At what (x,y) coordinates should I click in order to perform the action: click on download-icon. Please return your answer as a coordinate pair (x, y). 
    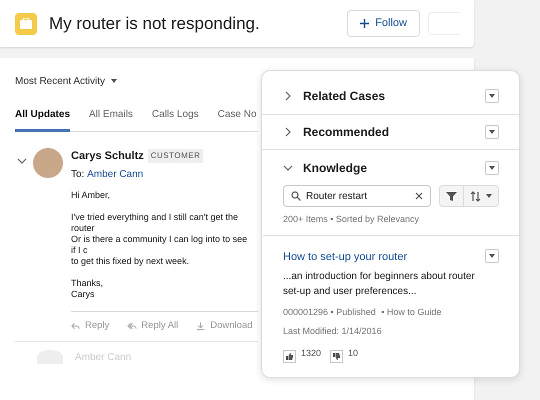
    Looking at the image, I should click on (201, 325).